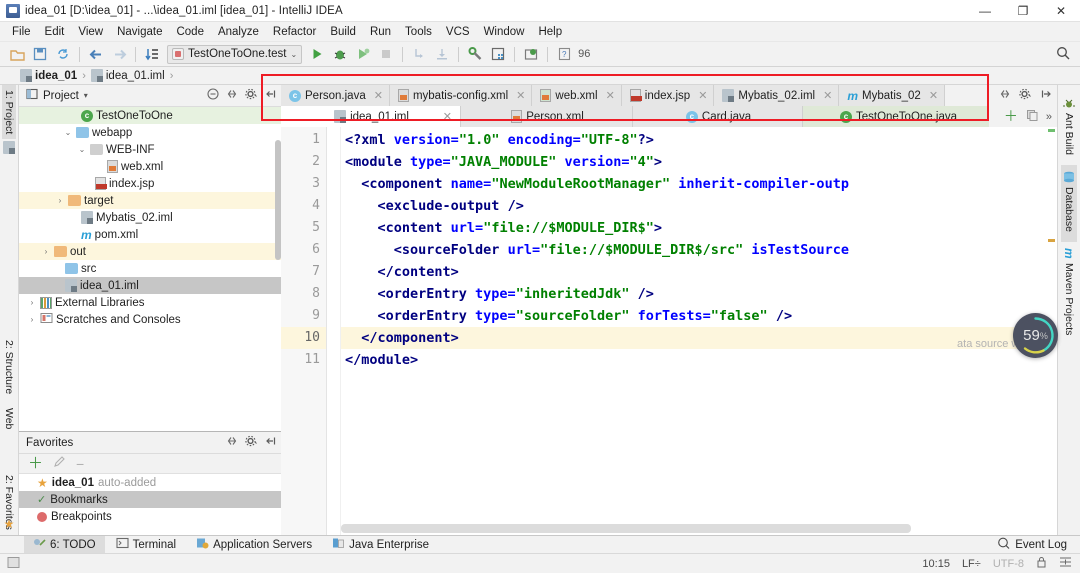 The width and height of the screenshot is (1080, 573). What do you see at coordinates (1046, 95) in the screenshot?
I see `hide-panel-right-icon` at bounding box center [1046, 95].